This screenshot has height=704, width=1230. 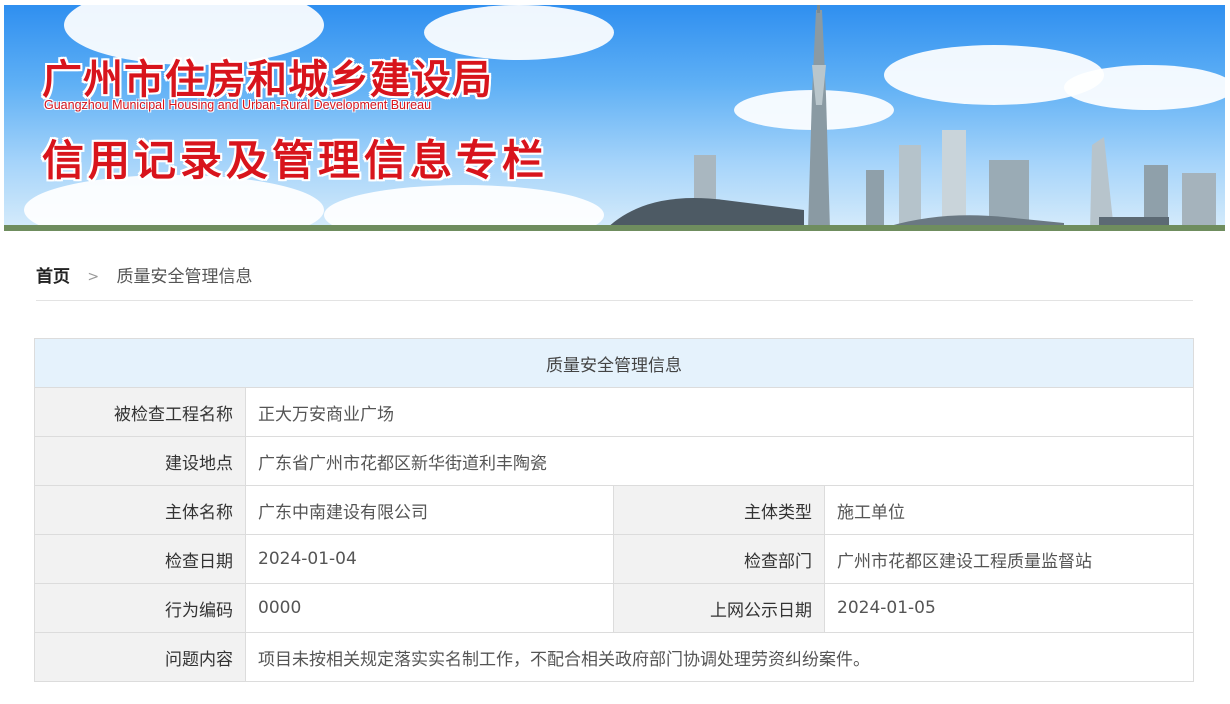 I want to click on table-row: 建设地点 广东省广州市花都区新华街道利丰陶瓷, so click(x=614, y=461).